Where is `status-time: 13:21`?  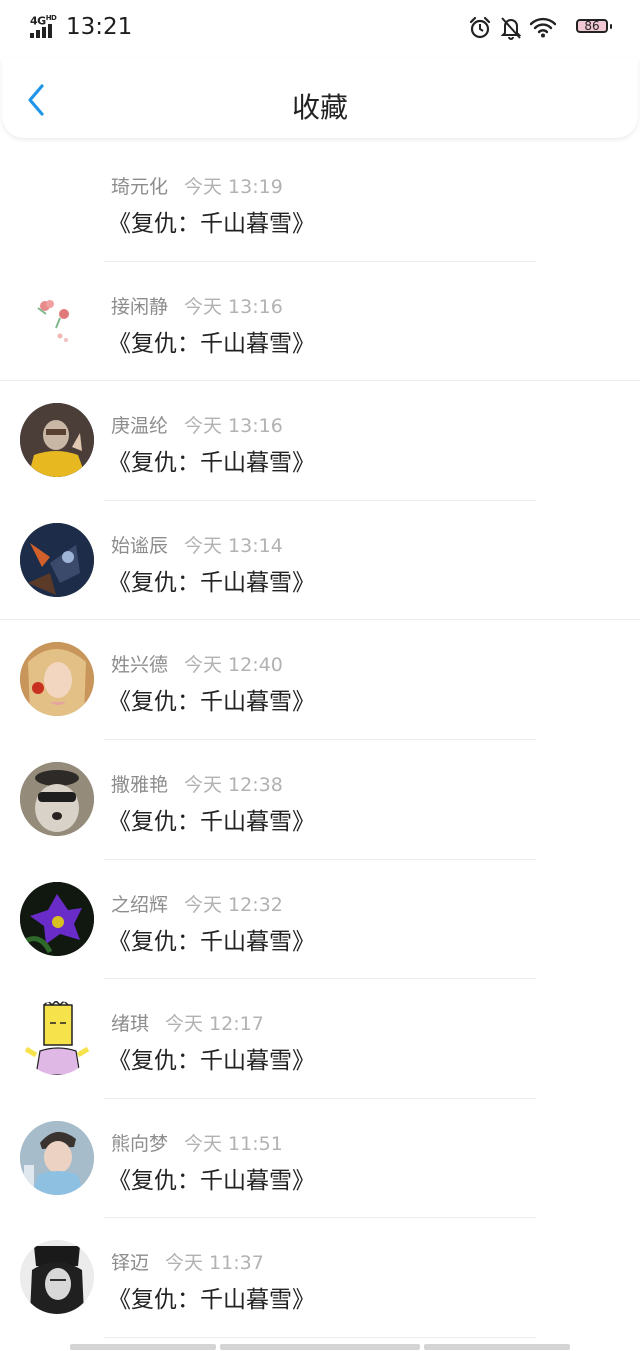
status-time: 13:21 is located at coordinates (99, 27).